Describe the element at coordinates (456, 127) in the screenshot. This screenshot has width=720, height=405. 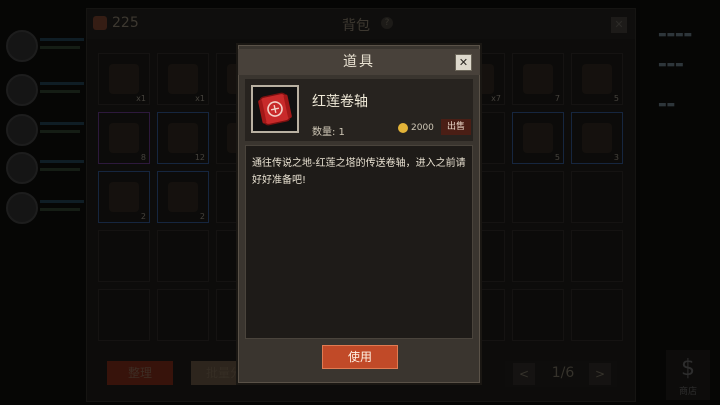
I see `sell-button: 出售` at that location.